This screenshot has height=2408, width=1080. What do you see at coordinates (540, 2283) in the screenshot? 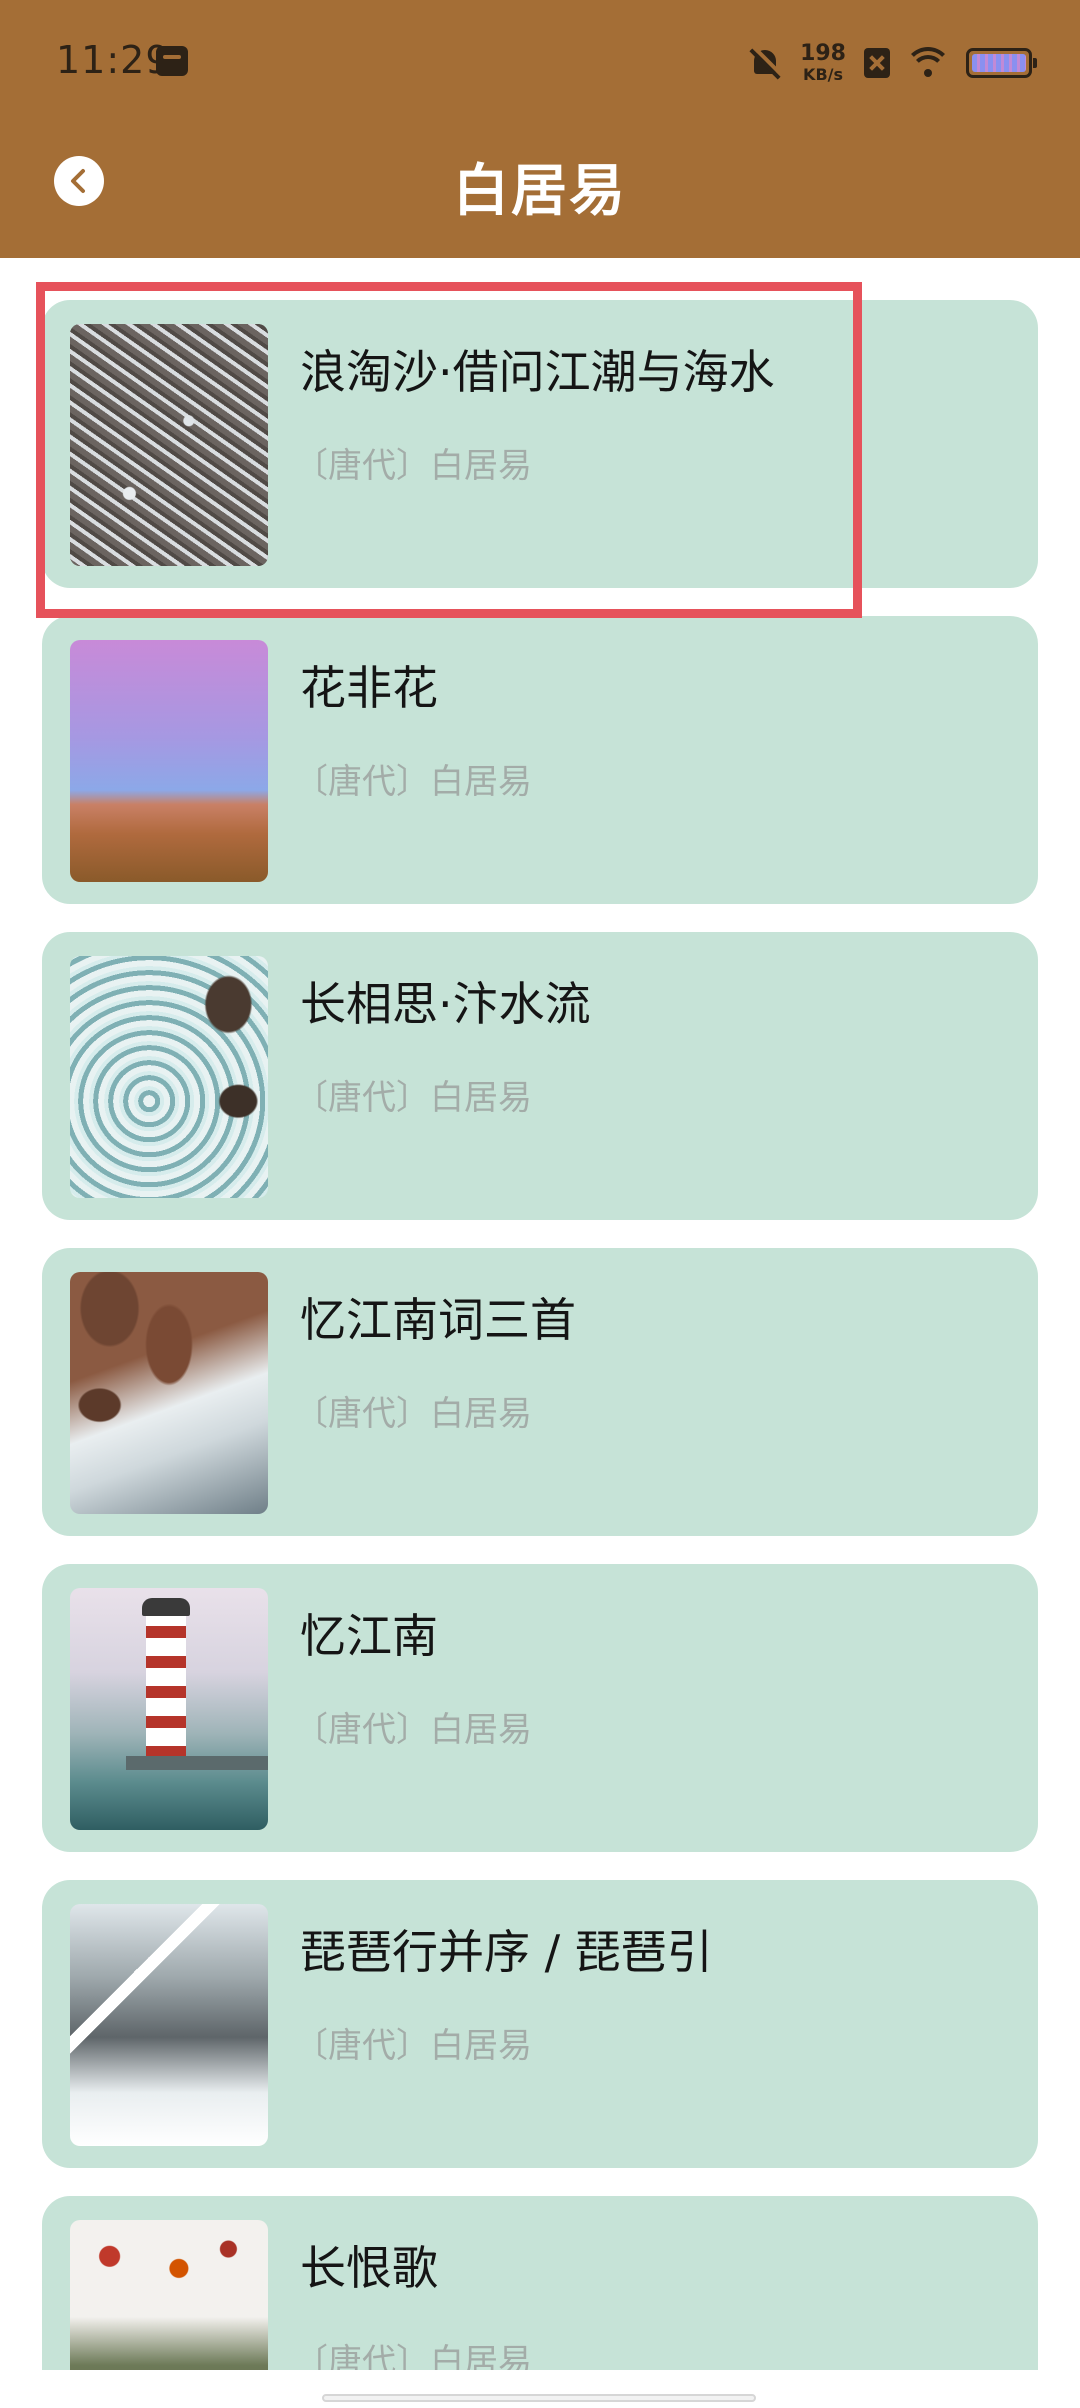
I see `poem-card: 长恨歌 〔唐代〕白居易` at bounding box center [540, 2283].